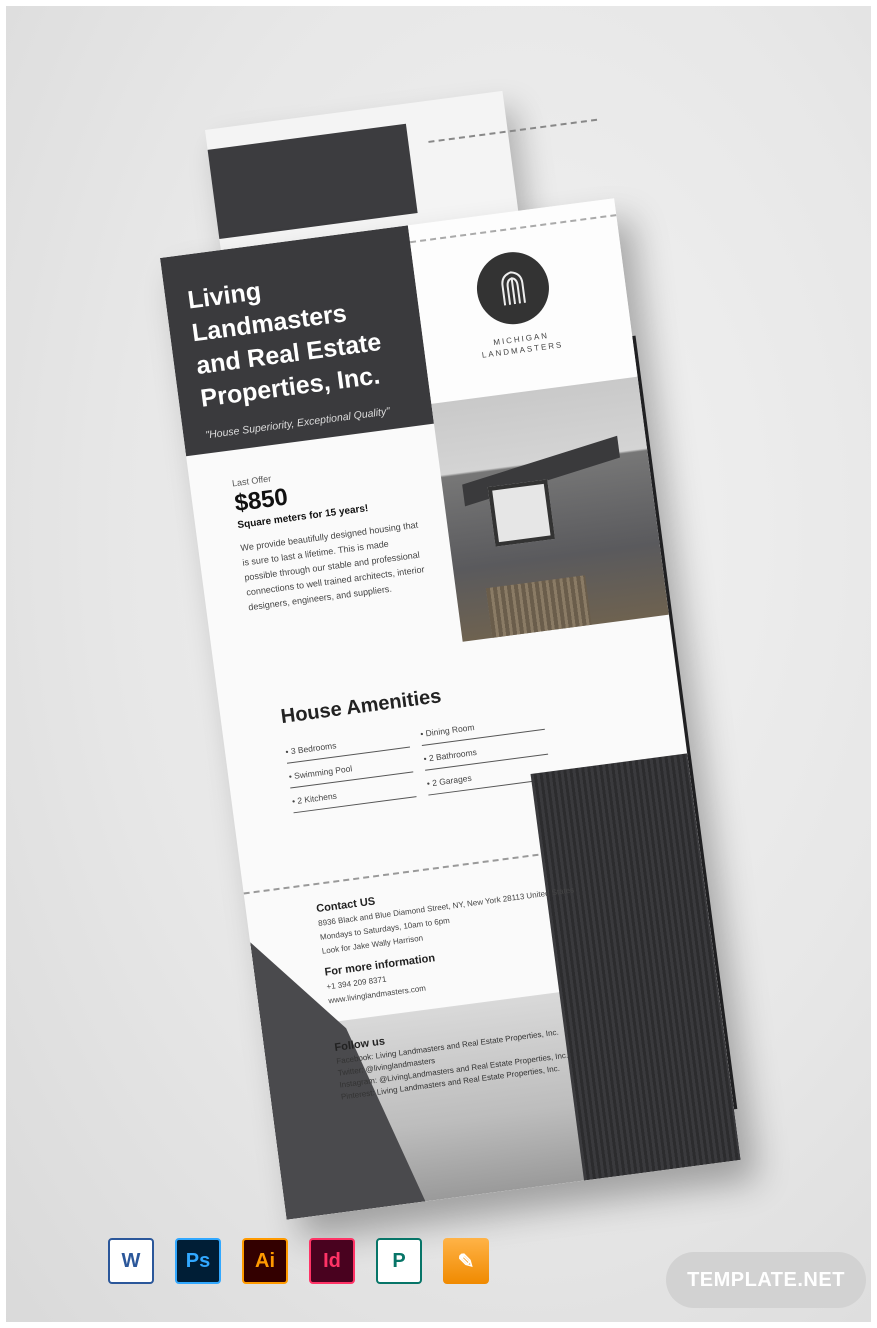 The width and height of the screenshot is (877, 1328). What do you see at coordinates (766, 1280) in the screenshot?
I see `brand-watermark: TEMPLATE.NET` at bounding box center [766, 1280].